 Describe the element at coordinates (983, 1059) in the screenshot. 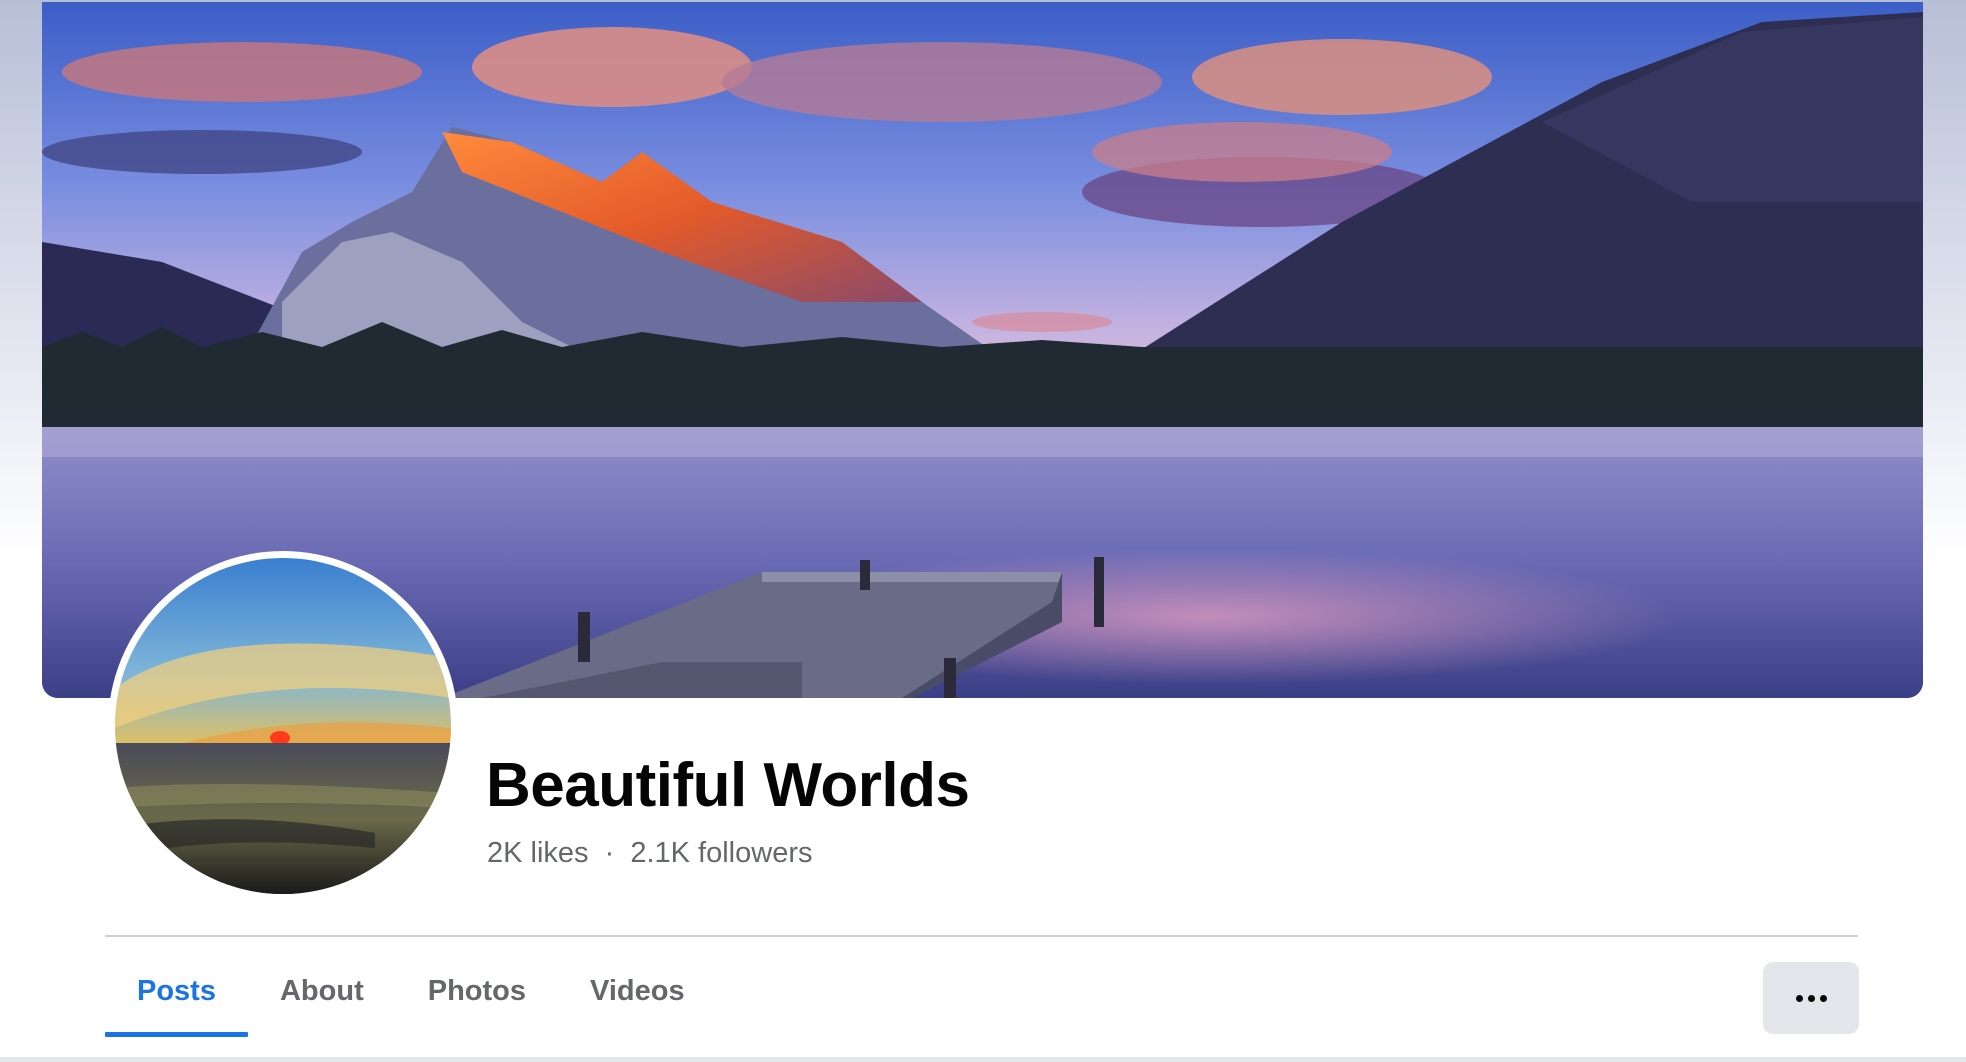

I see `bottom-border` at that location.